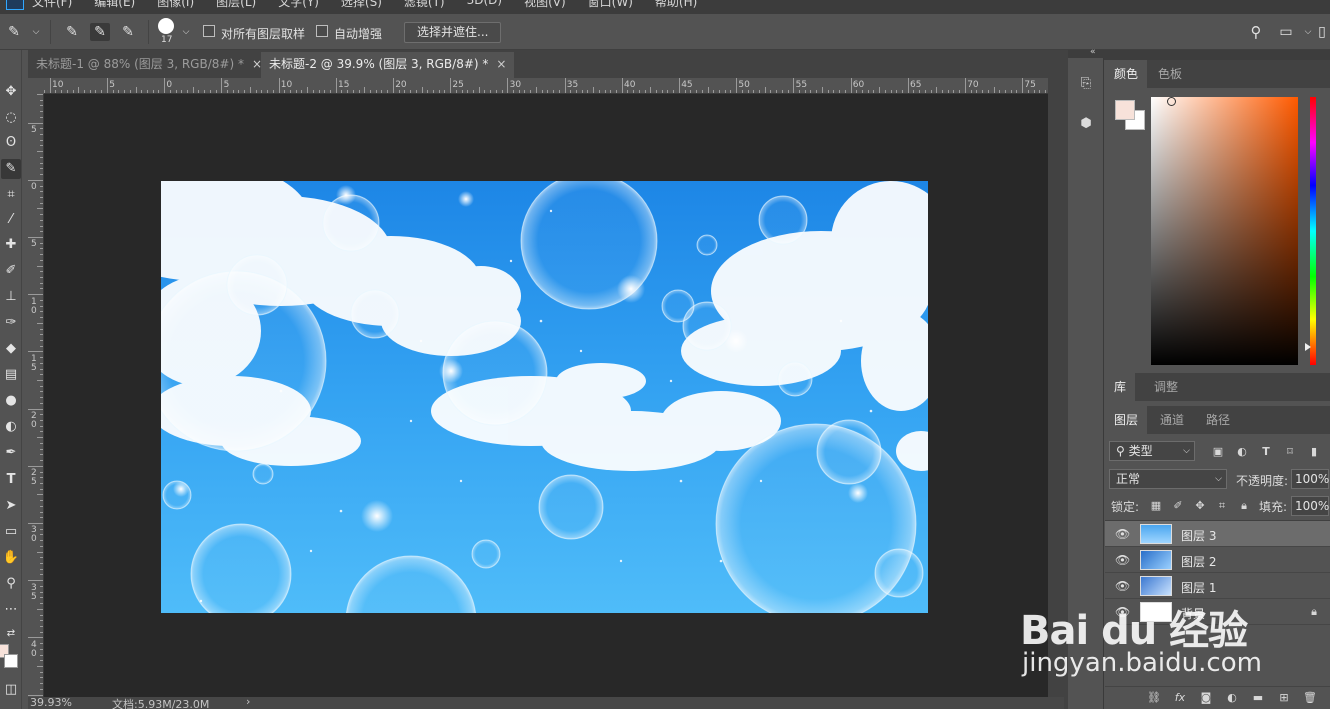 Image resolution: width=1330 pixels, height=709 pixels. I want to click on layer-style-fx-icon: fx, so click(1180, 698).